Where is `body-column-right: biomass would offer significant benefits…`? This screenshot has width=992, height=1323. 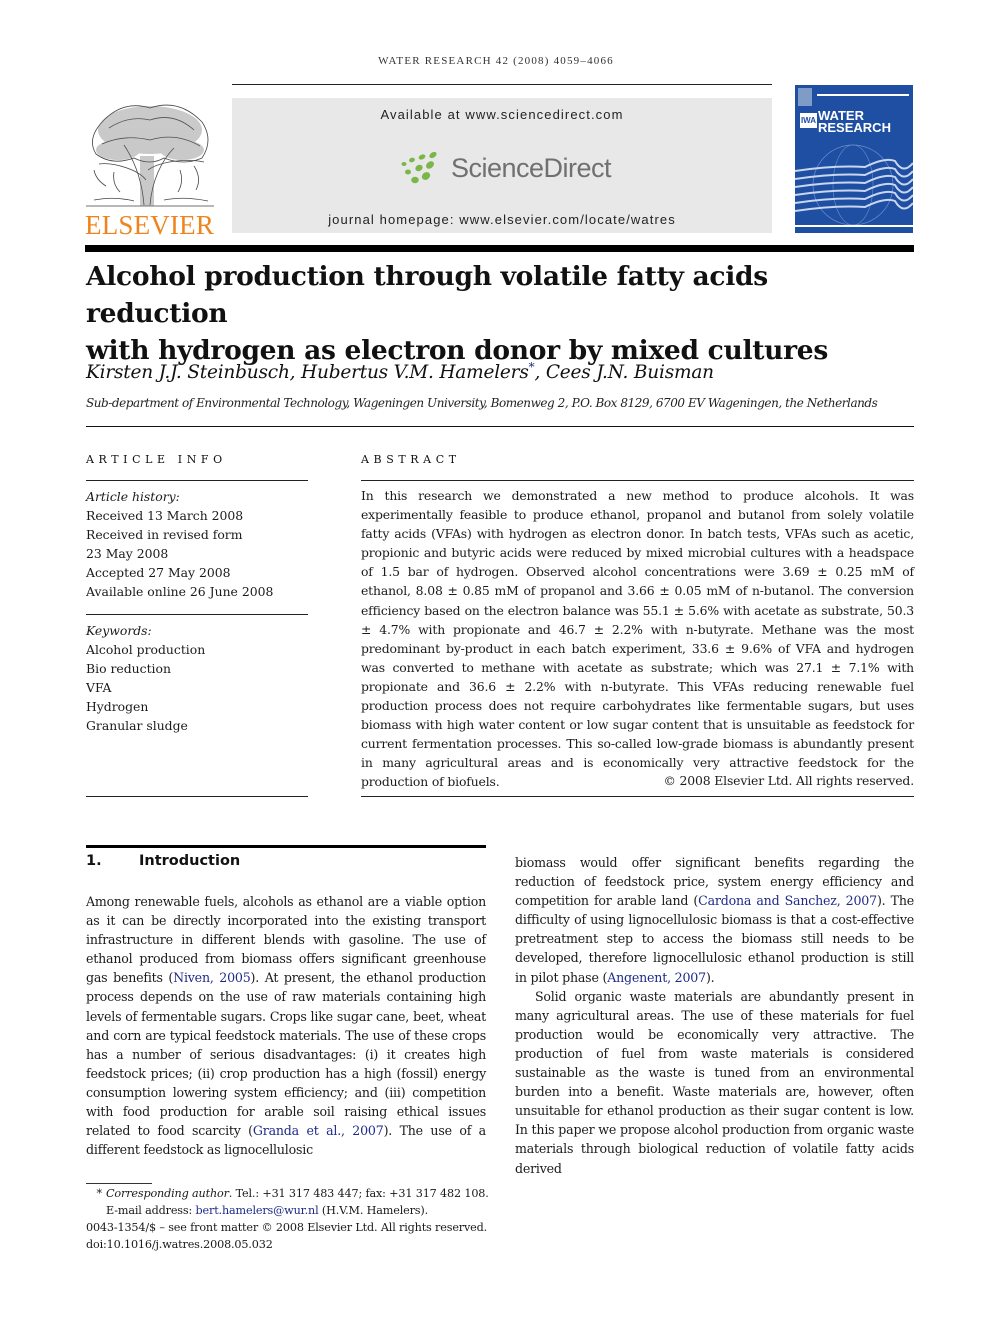 body-column-right: biomass would offer significant benefits… is located at coordinates (714, 1015).